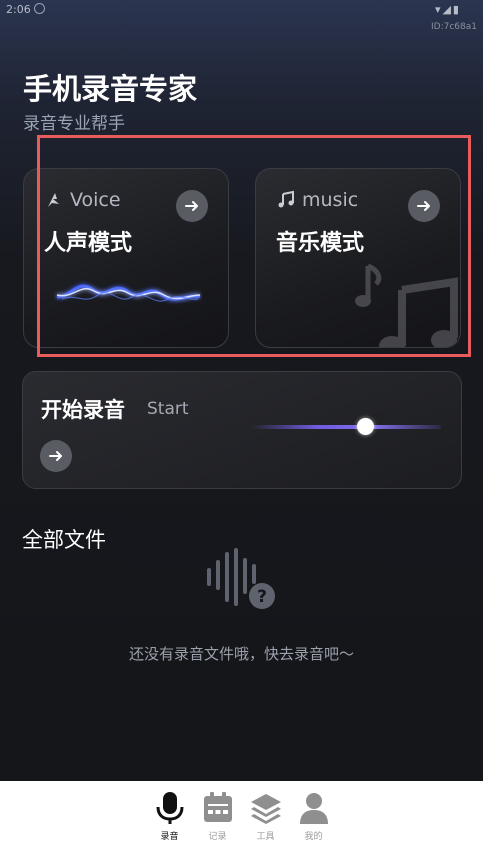 This screenshot has height=859, width=483. What do you see at coordinates (330, 200) in the screenshot?
I see `music-mode-tag-label: music` at bounding box center [330, 200].